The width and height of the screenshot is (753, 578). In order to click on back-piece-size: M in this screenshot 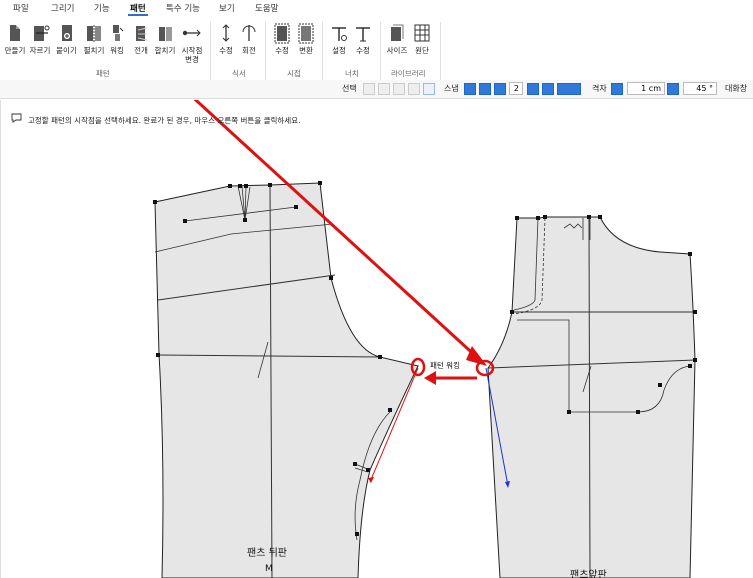, I will do `click(269, 569)`.